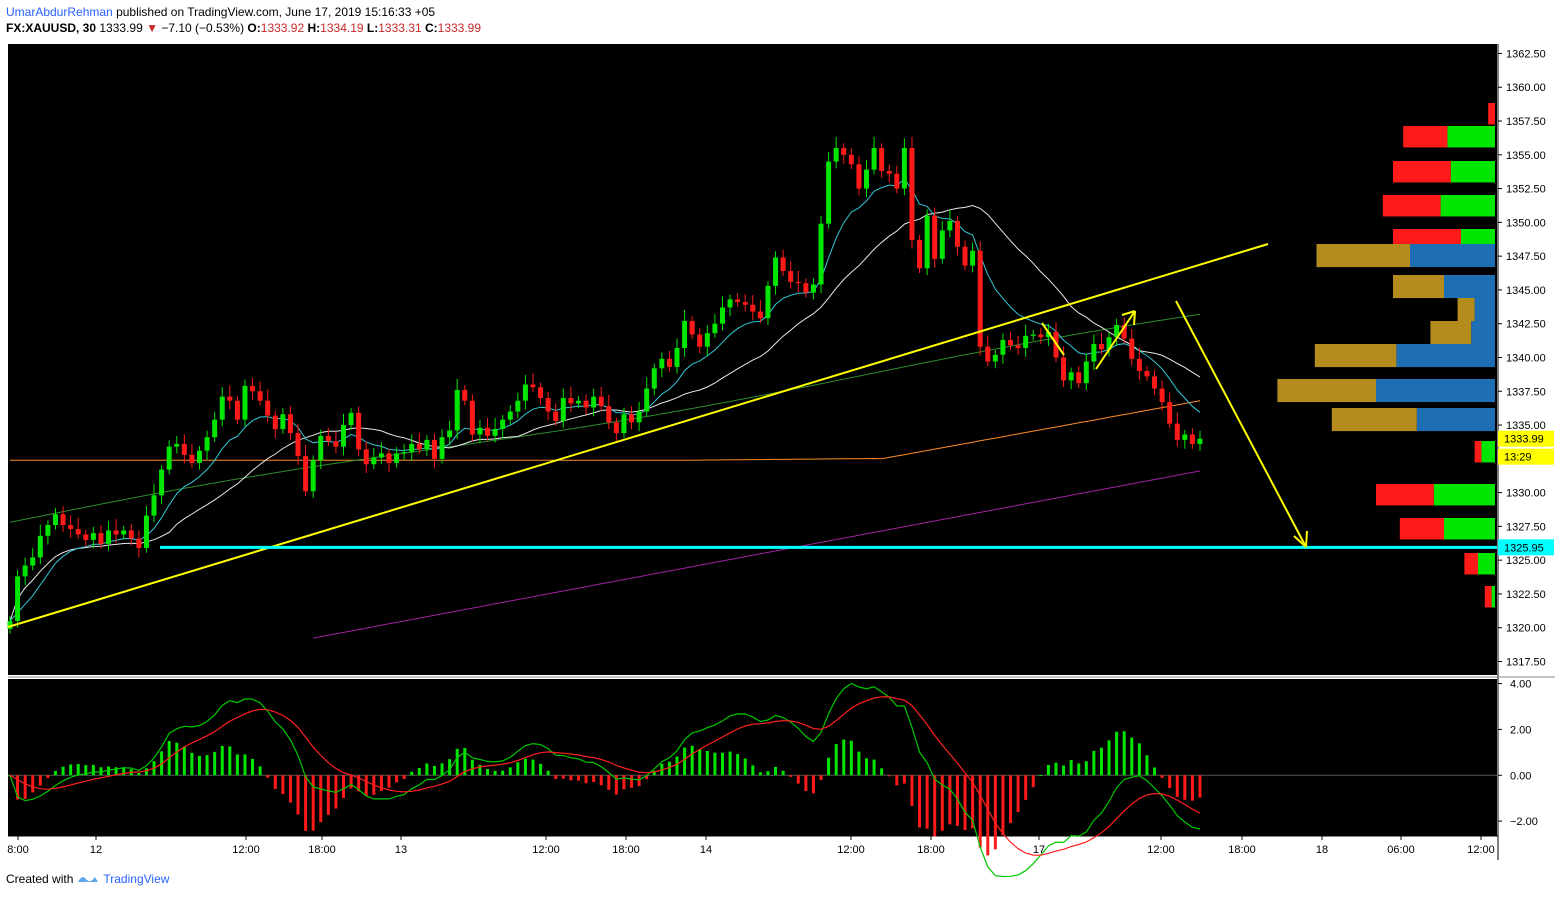  I want to click on macd-tick-label: 4.00, so click(1520, 685).